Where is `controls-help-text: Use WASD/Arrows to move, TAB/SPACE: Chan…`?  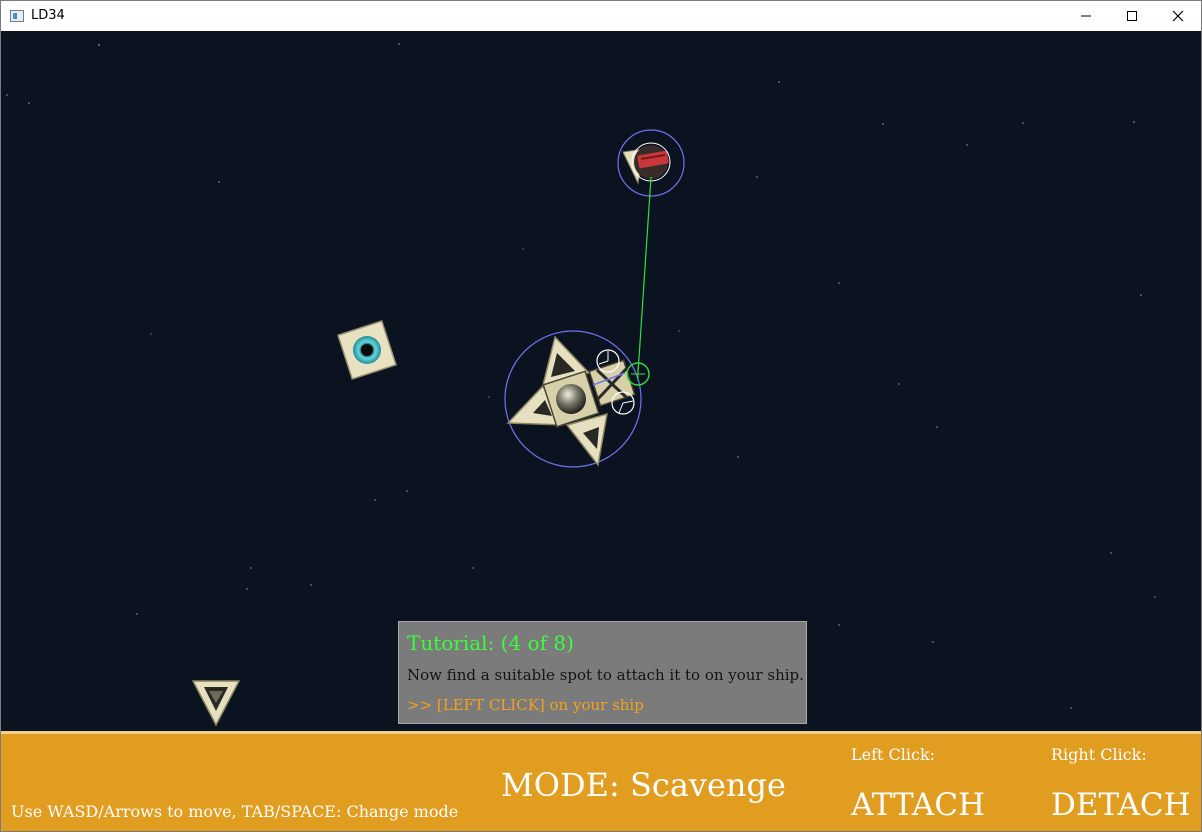
controls-help-text: Use WASD/Arrows to move, TAB/SPACE: Chan… is located at coordinates (235, 811).